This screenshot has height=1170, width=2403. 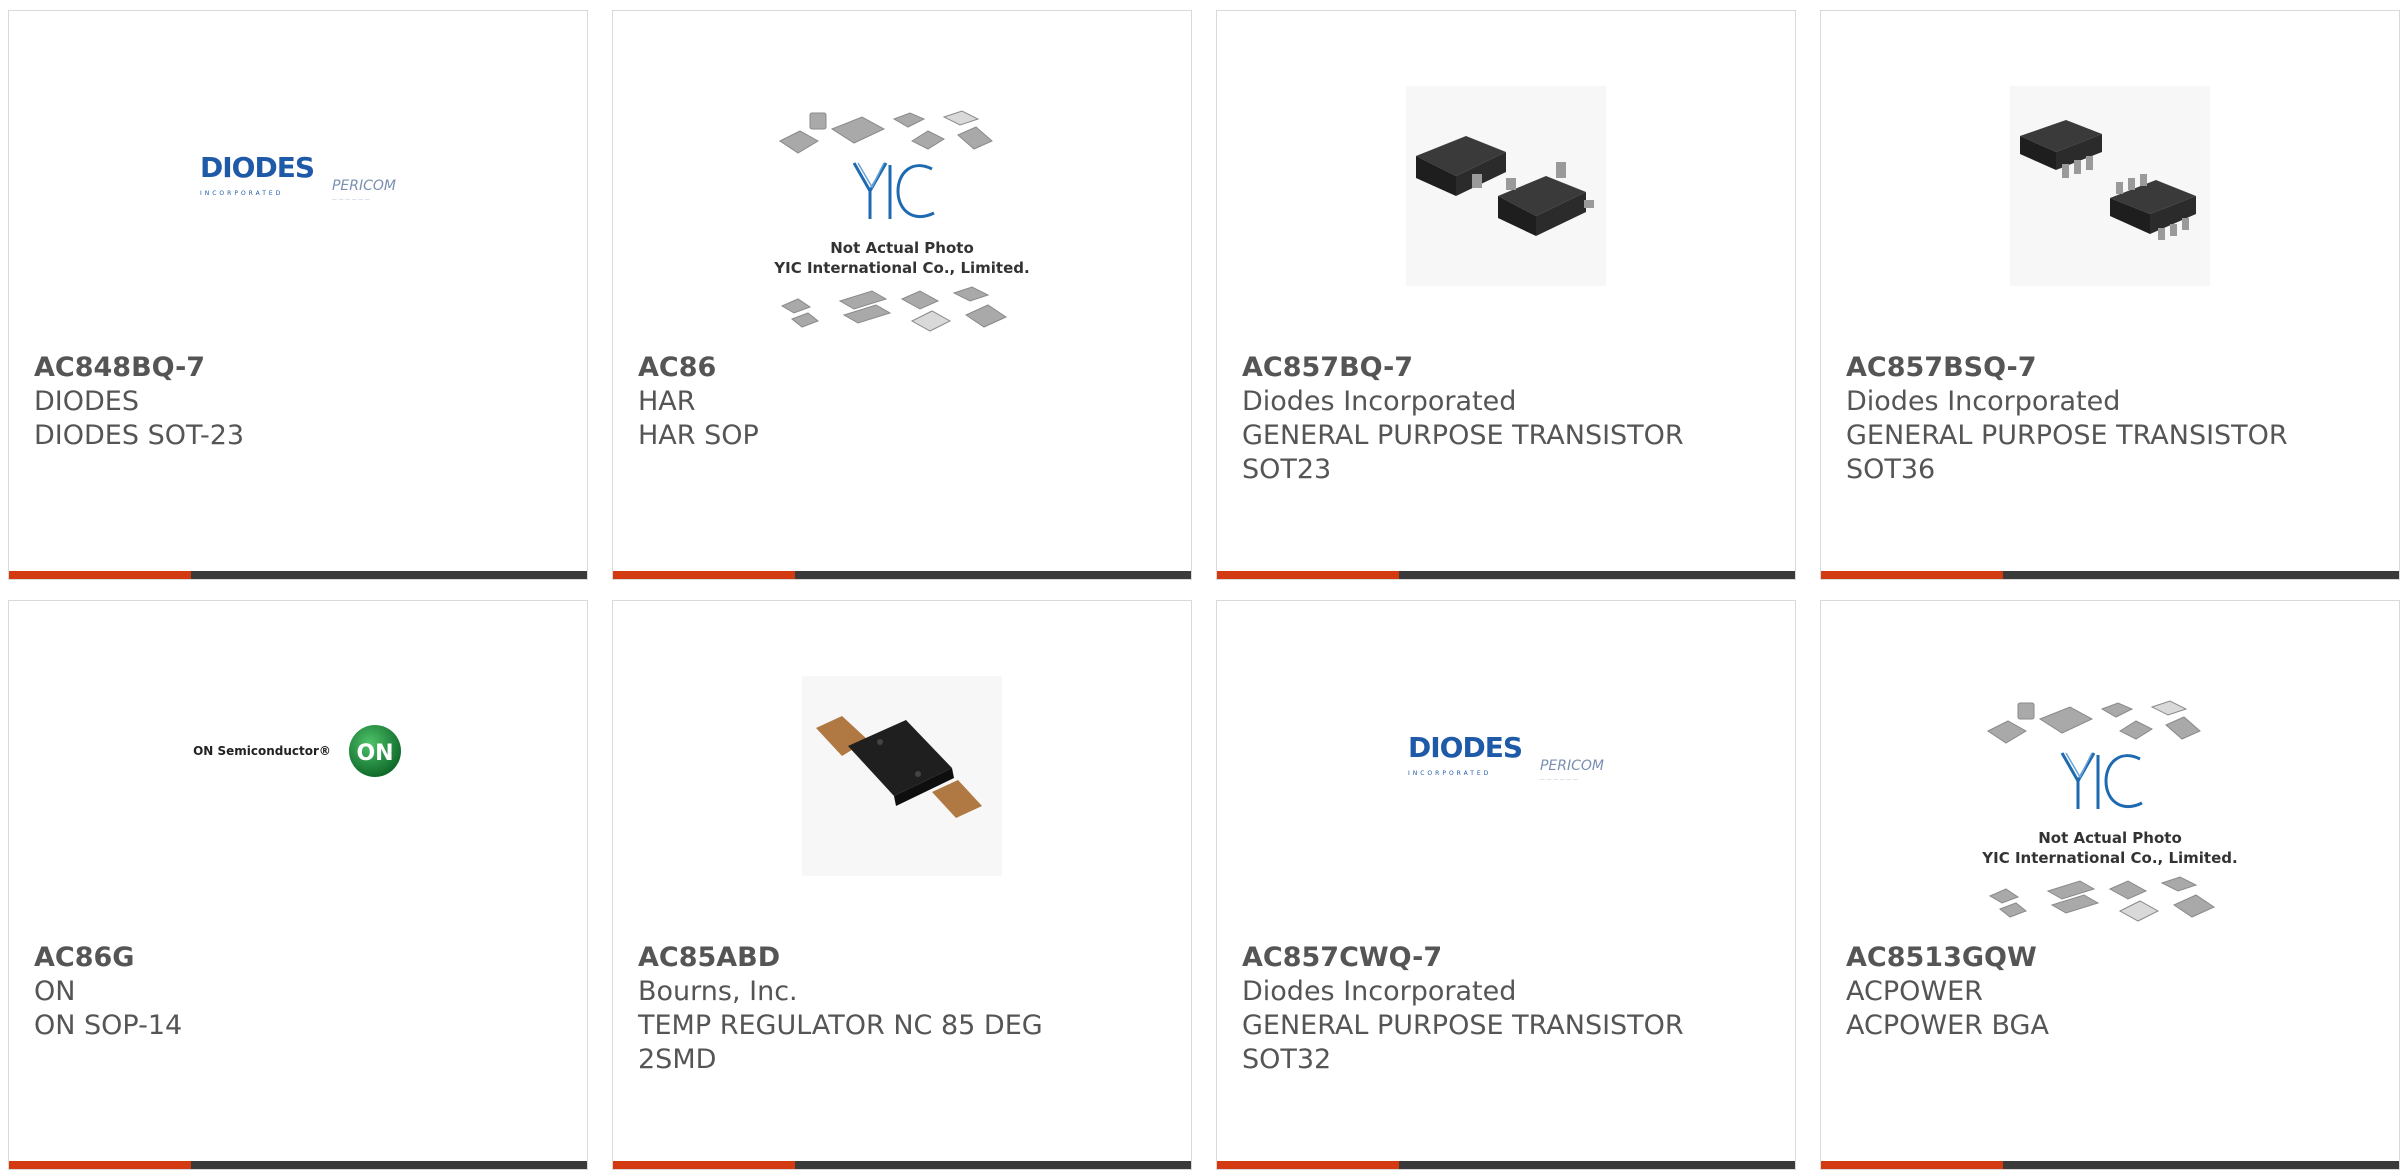 What do you see at coordinates (374, 753) in the screenshot?
I see `svg-text: ON` at bounding box center [374, 753].